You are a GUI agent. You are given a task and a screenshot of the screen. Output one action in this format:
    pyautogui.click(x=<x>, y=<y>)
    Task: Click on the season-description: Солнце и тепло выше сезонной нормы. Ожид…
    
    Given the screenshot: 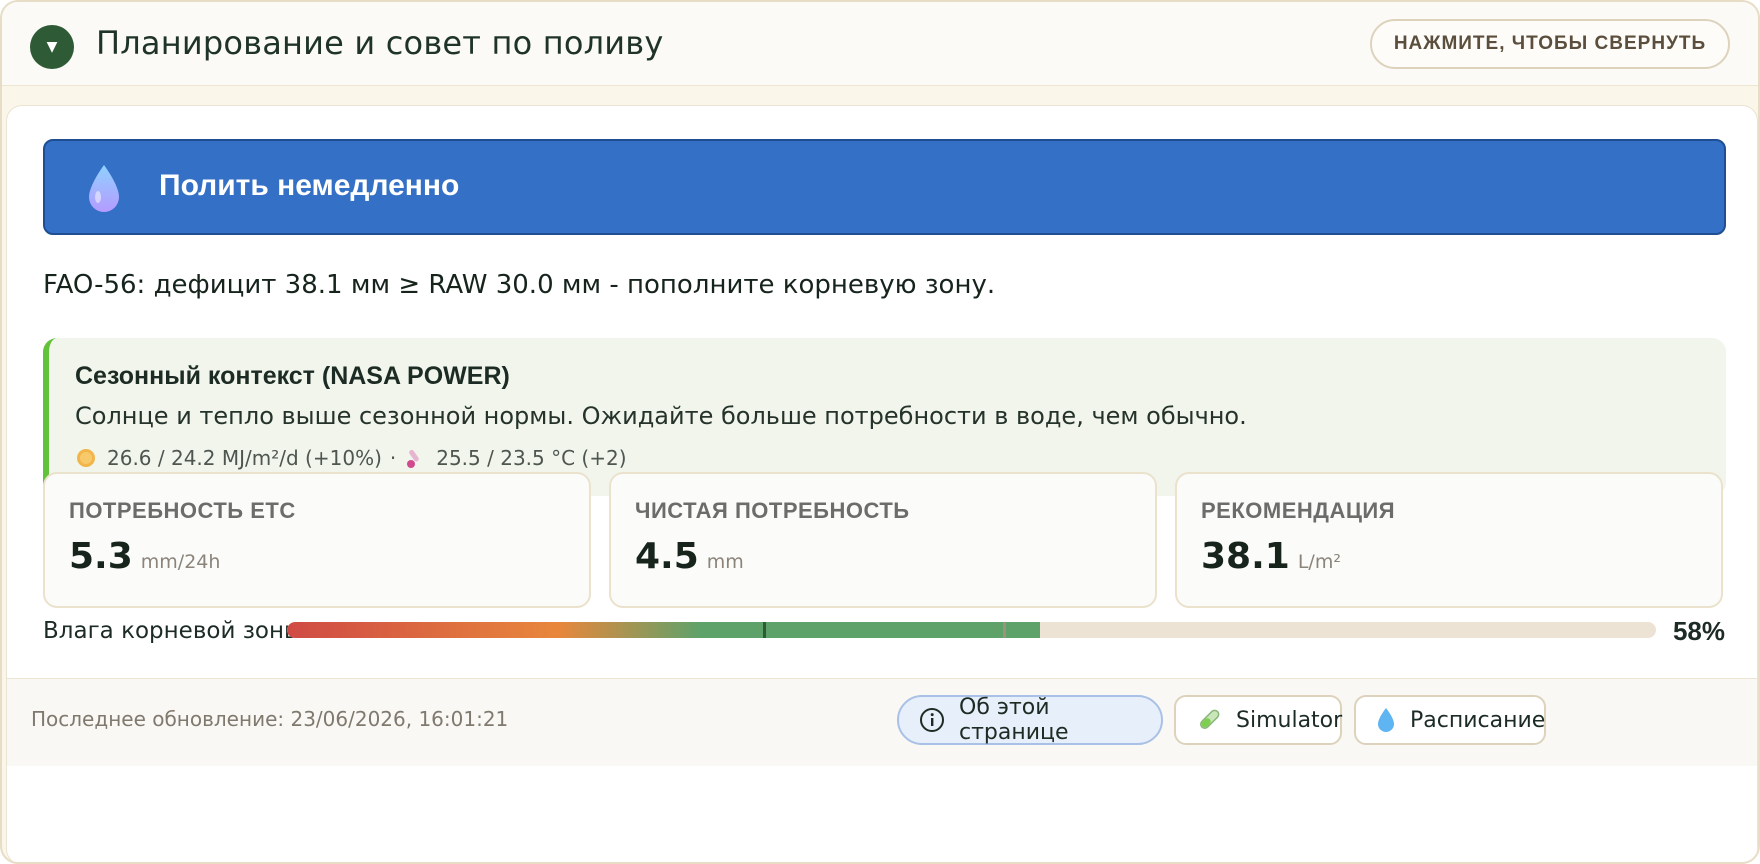 What is the action you would take?
    pyautogui.click(x=661, y=416)
    